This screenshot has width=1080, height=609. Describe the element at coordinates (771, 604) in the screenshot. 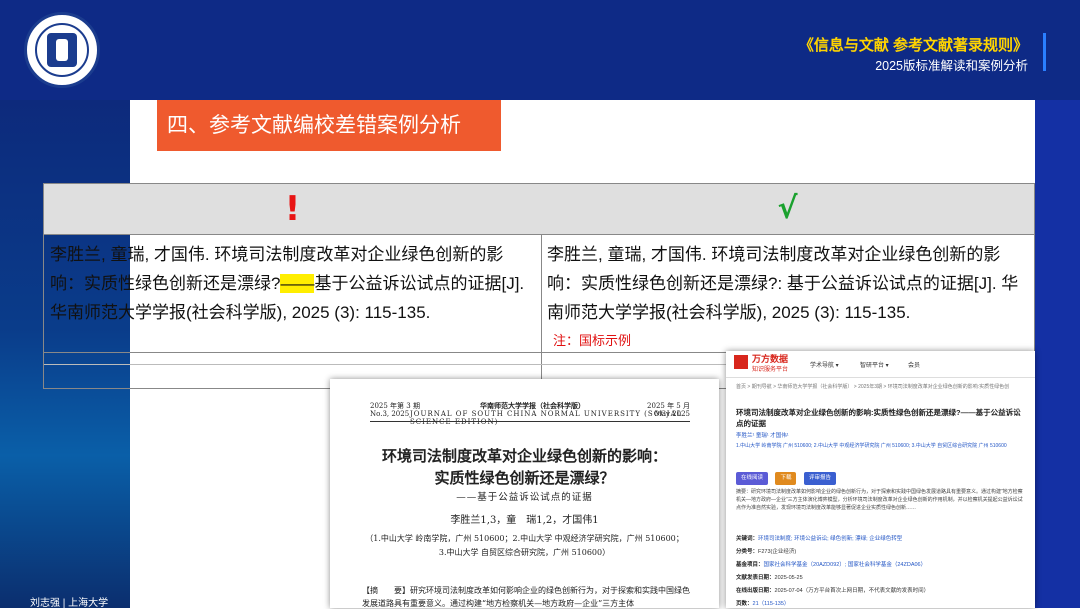

I see `pages-value: 21（115-135）` at that location.